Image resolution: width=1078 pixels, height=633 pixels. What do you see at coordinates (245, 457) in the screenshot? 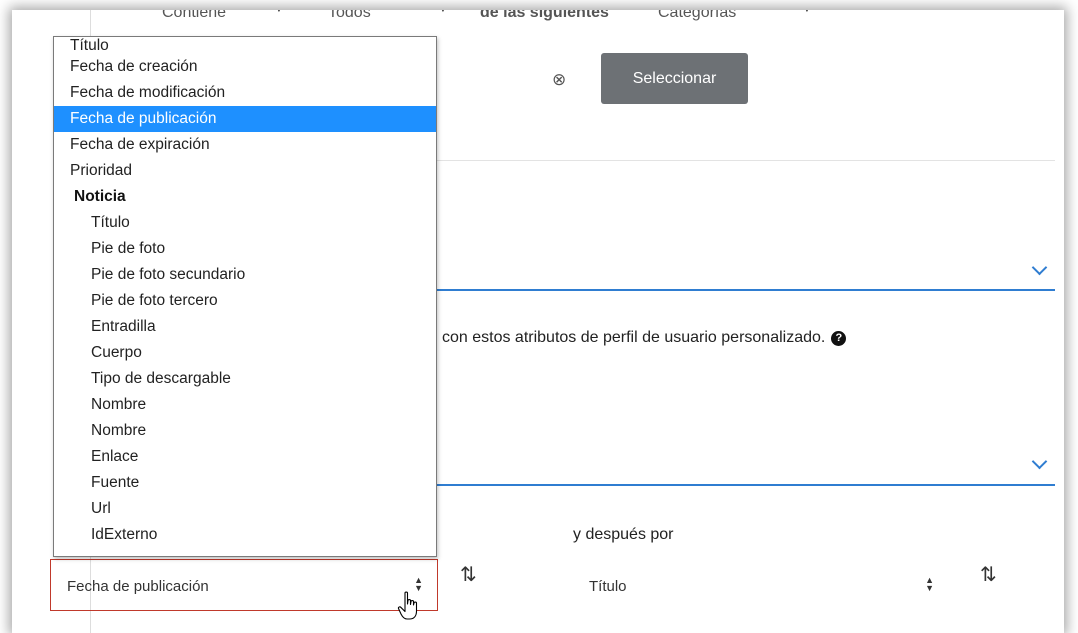
I see `dropdown-option: Enlace` at bounding box center [245, 457].